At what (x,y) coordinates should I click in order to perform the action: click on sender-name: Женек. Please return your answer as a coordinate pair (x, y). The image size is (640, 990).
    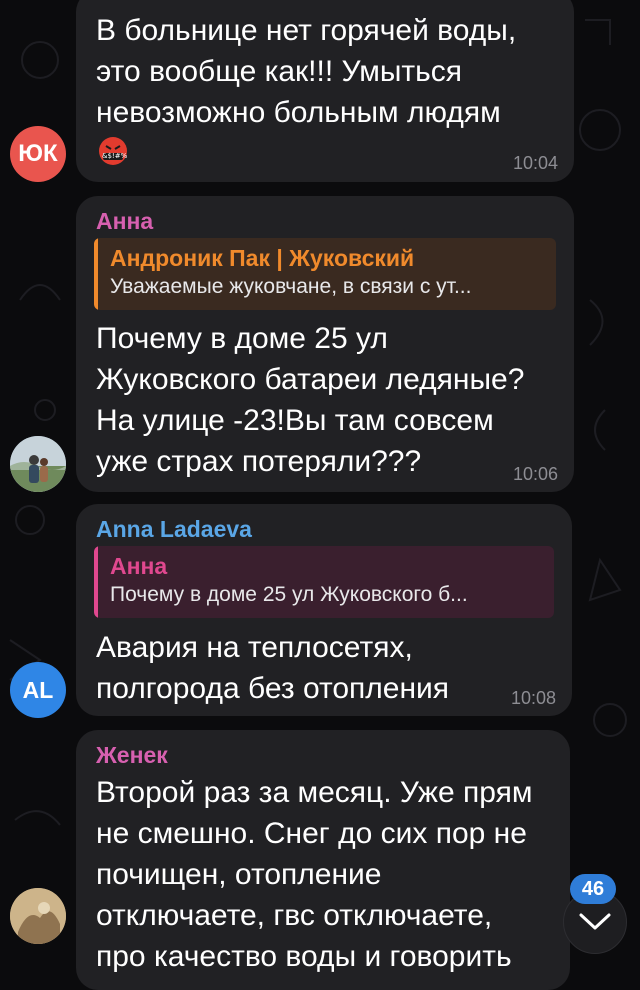
    Looking at the image, I should click on (132, 755).